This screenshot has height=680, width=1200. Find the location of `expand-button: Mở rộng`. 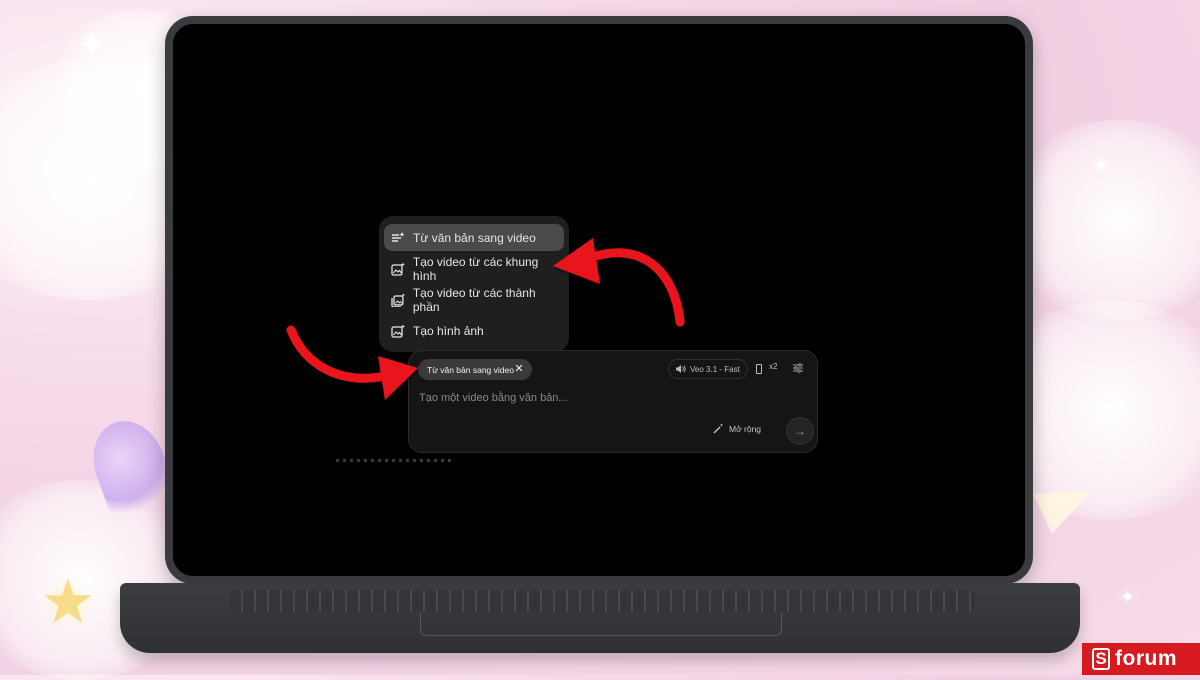

expand-button: Mở rộng is located at coordinates (737, 428).